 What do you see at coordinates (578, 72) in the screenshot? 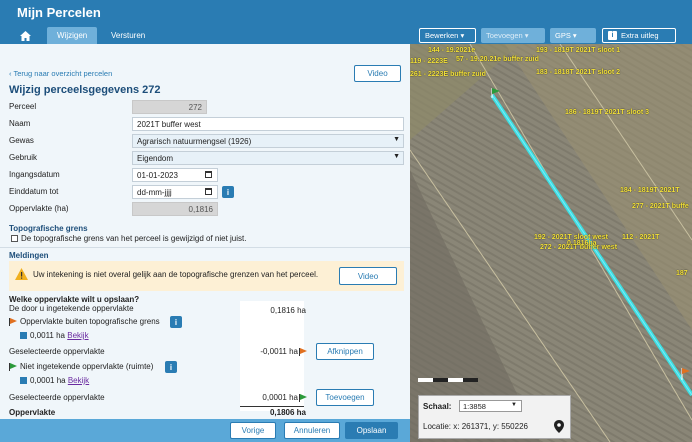
I see `map-label: 183 - 1818T 2021T sloot 2` at bounding box center [578, 72].